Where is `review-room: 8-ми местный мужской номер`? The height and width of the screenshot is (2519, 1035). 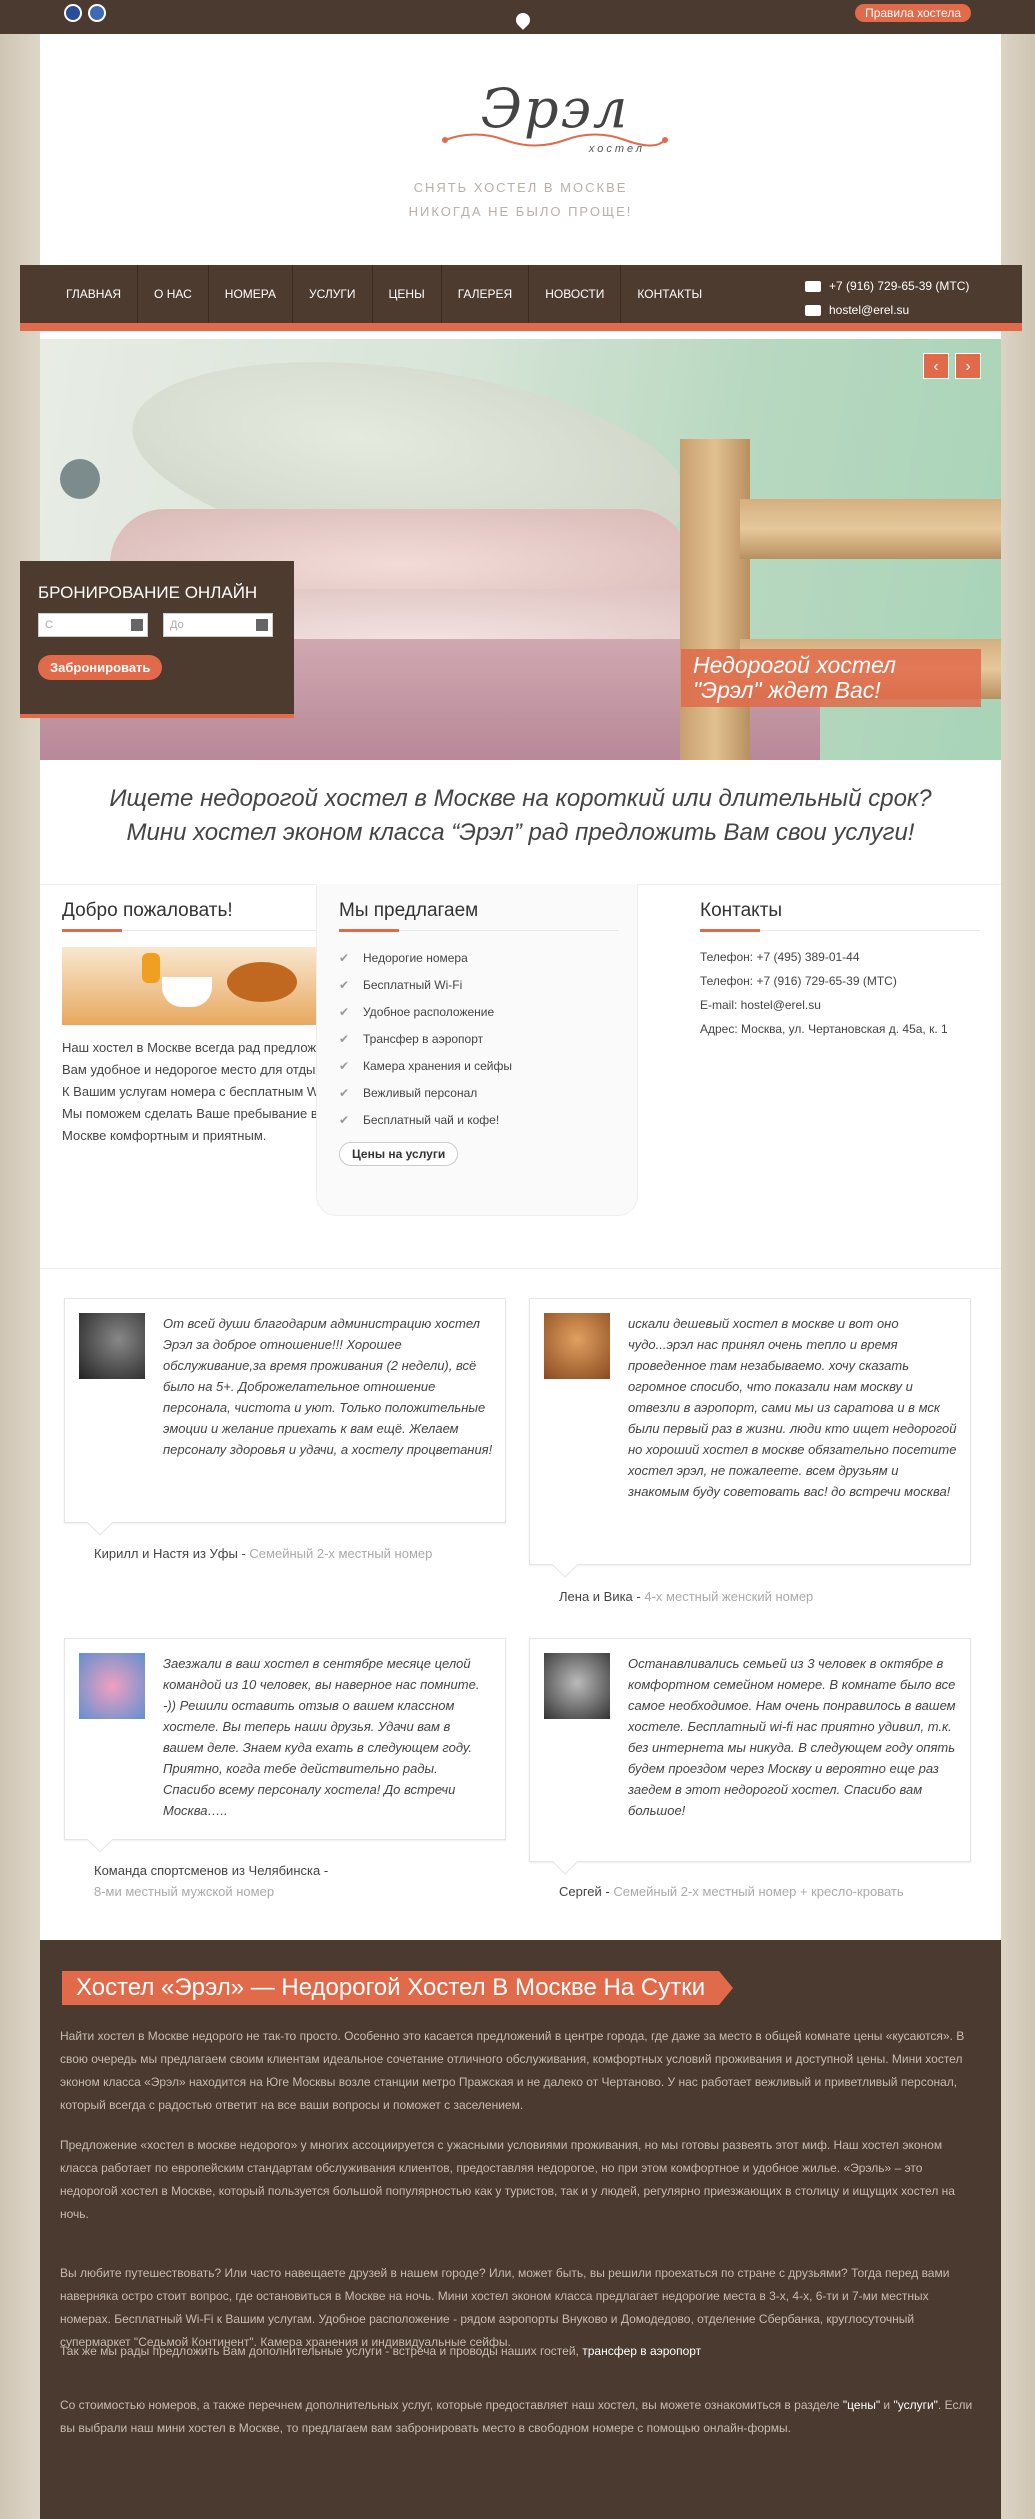
review-room: 8-ми местный мужской номер is located at coordinates (184, 1891).